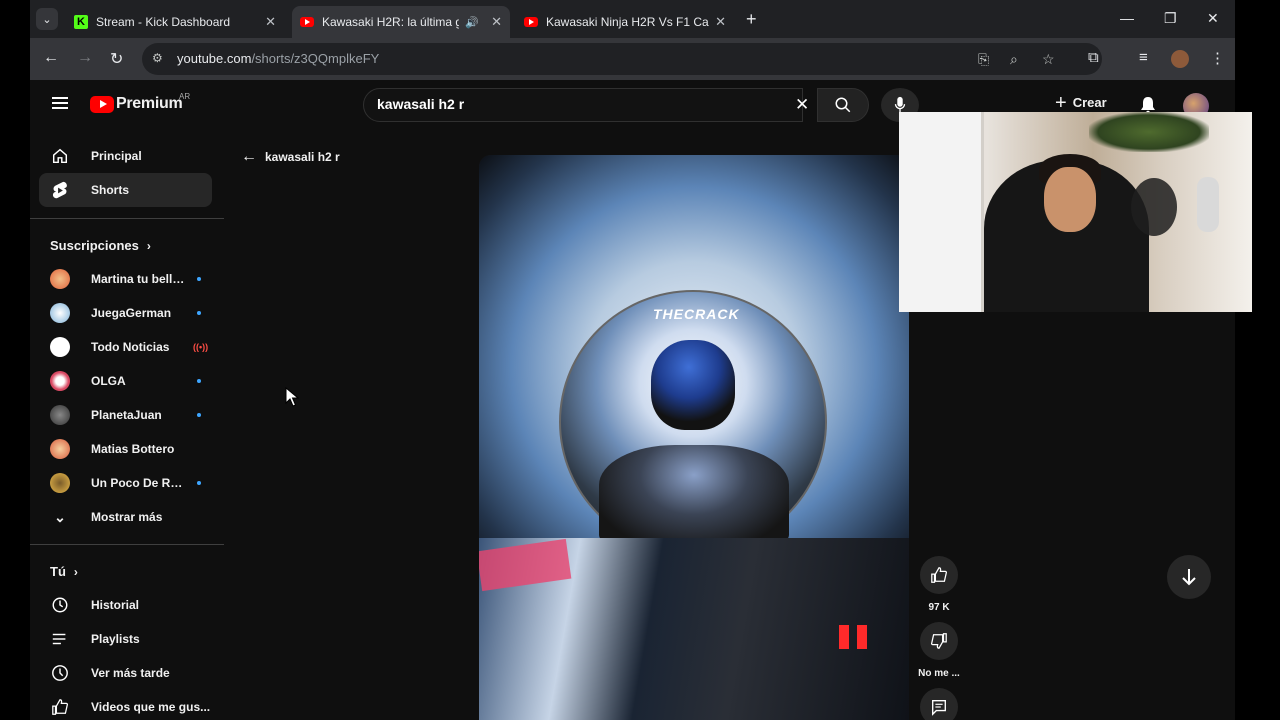 The width and height of the screenshot is (1280, 720). What do you see at coordinates (625, 22) in the screenshot?
I see `tab-kawasaki-vs-f1: Kawasaki Ninja H2R Vs F1 Car V ✕` at bounding box center [625, 22].